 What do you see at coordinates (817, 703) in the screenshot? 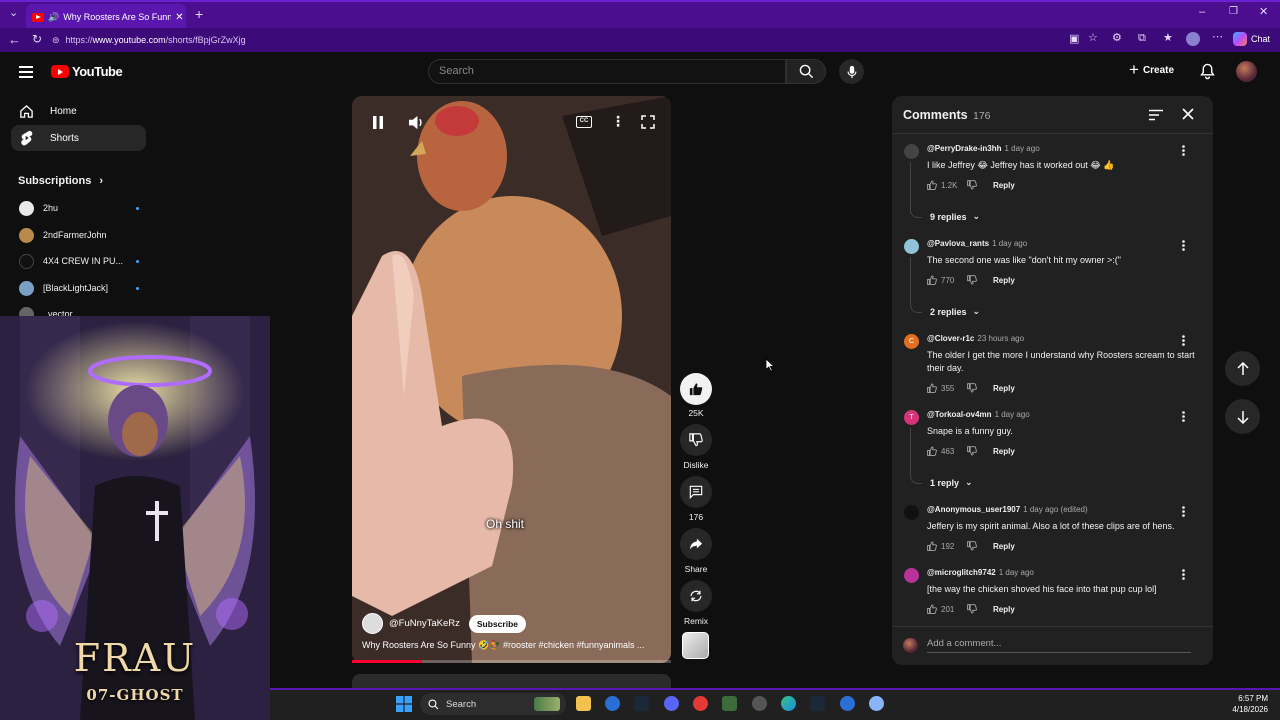
I see `steam-alt-icon` at bounding box center [817, 703].